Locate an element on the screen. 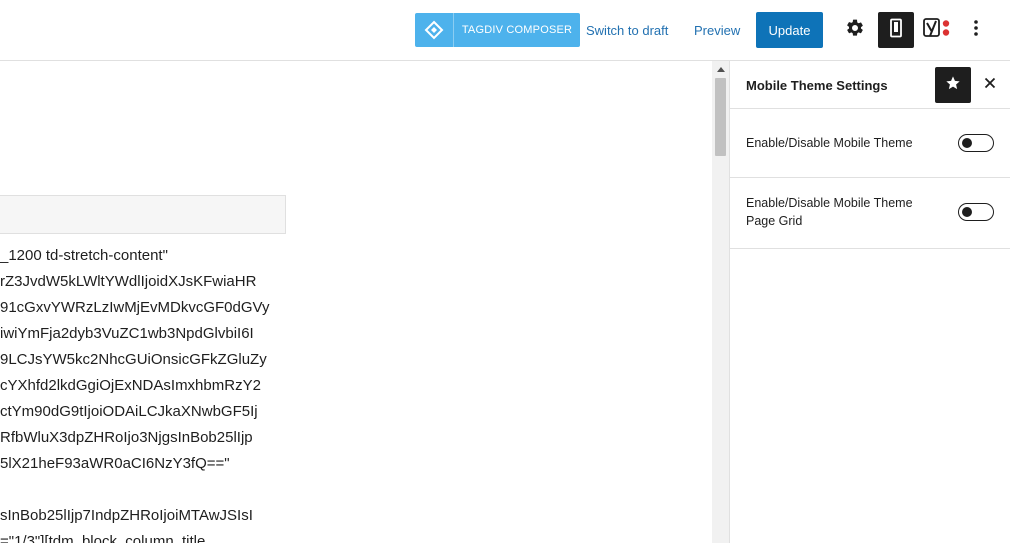 The image size is (1010, 543). code-line: 5lX21heF93aWR0aCI6NzY3fQ==" is located at coordinates (115, 463).